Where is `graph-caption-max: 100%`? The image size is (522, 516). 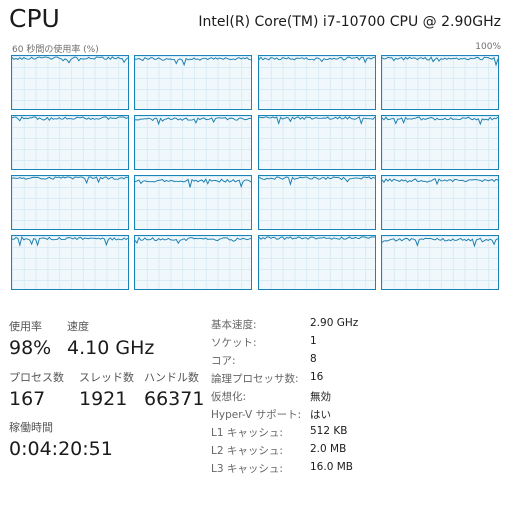
graph-caption-max: 100% is located at coordinates (488, 47).